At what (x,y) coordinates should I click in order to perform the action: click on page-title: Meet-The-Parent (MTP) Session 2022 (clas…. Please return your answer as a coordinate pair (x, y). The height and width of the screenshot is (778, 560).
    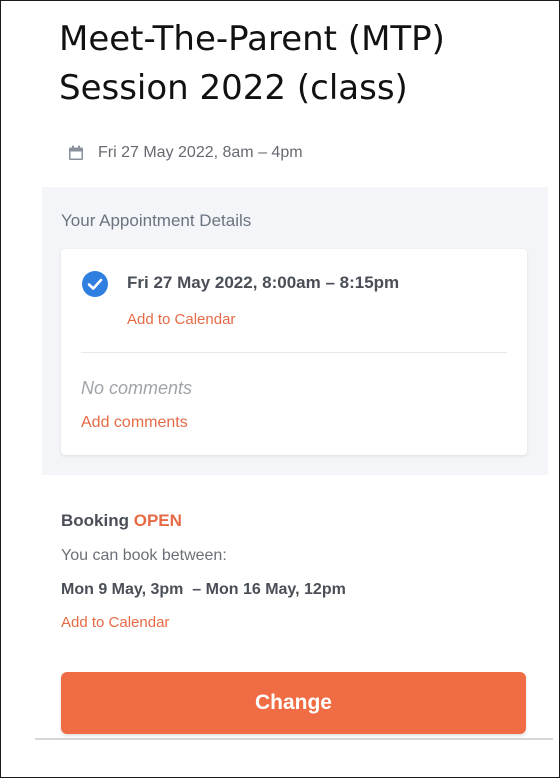
    Looking at the image, I should click on (299, 64).